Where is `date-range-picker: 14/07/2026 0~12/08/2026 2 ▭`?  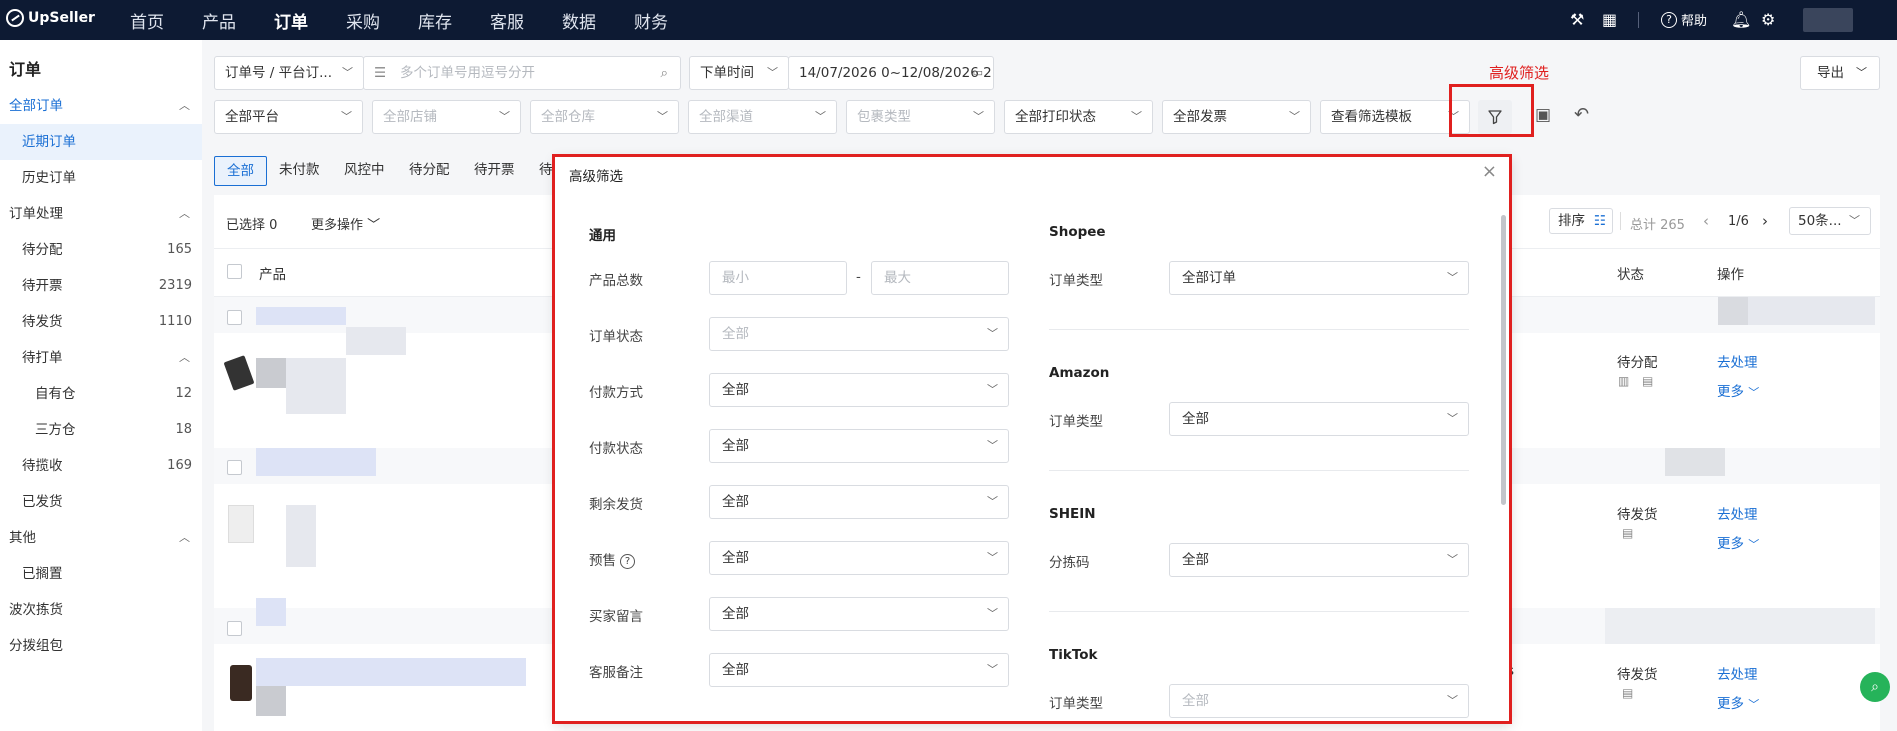 date-range-picker: 14/07/2026 0~12/08/2026 2 ▭ is located at coordinates (891, 73).